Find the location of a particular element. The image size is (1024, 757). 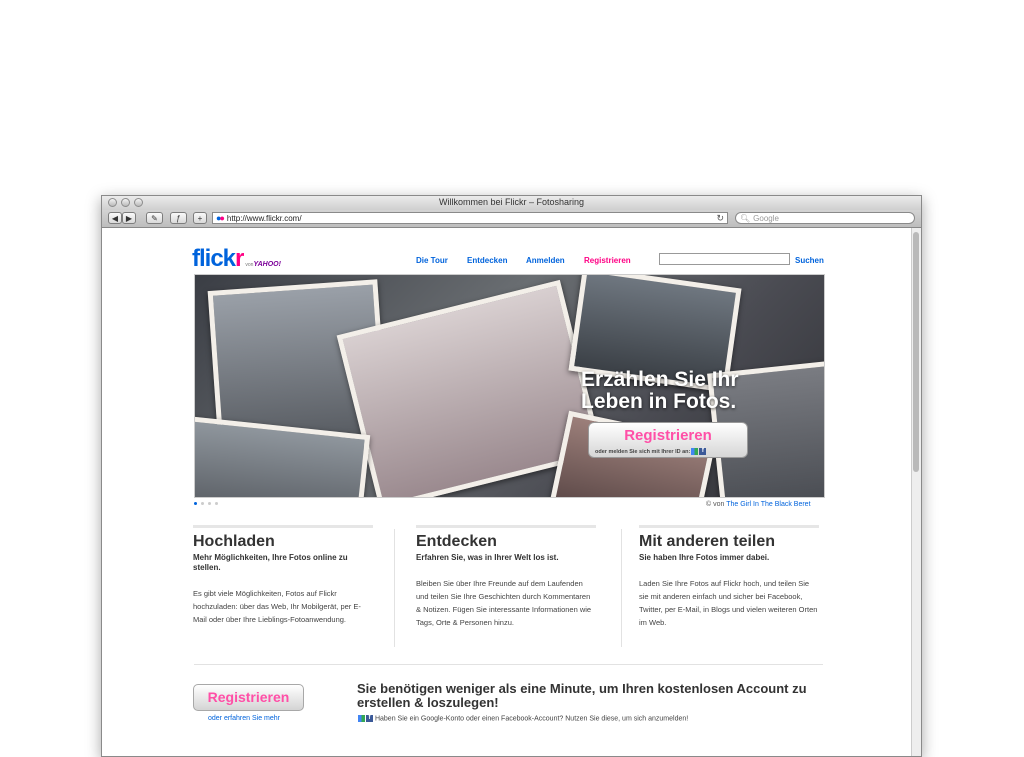

learn-more-link: oder erfahren Sie mehr is located at coordinates (244, 718).